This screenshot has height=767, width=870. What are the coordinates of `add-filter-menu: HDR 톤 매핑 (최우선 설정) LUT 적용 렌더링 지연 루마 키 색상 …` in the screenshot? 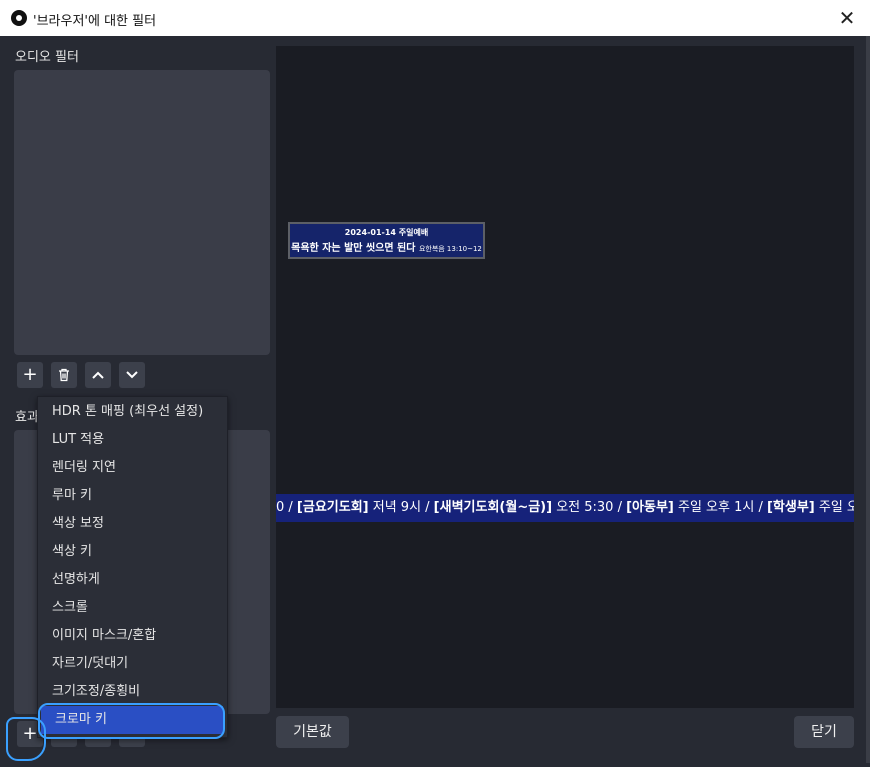 It's located at (132, 567).